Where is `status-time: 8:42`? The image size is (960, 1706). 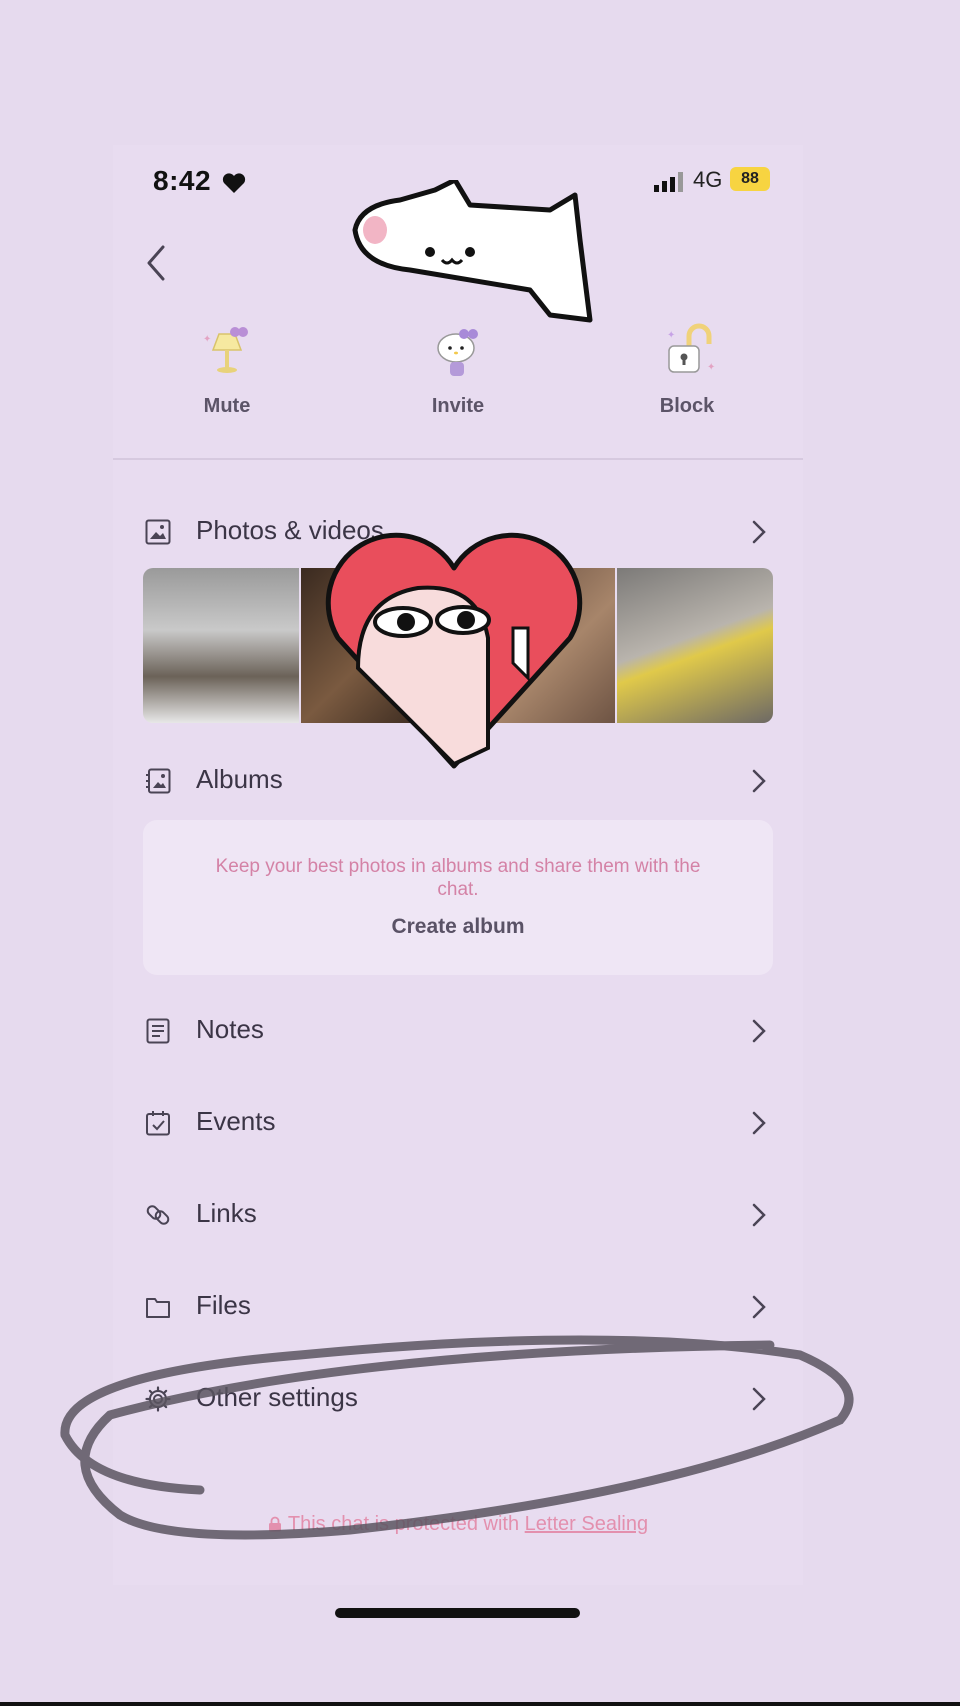
status-time: 8:42 is located at coordinates (182, 180).